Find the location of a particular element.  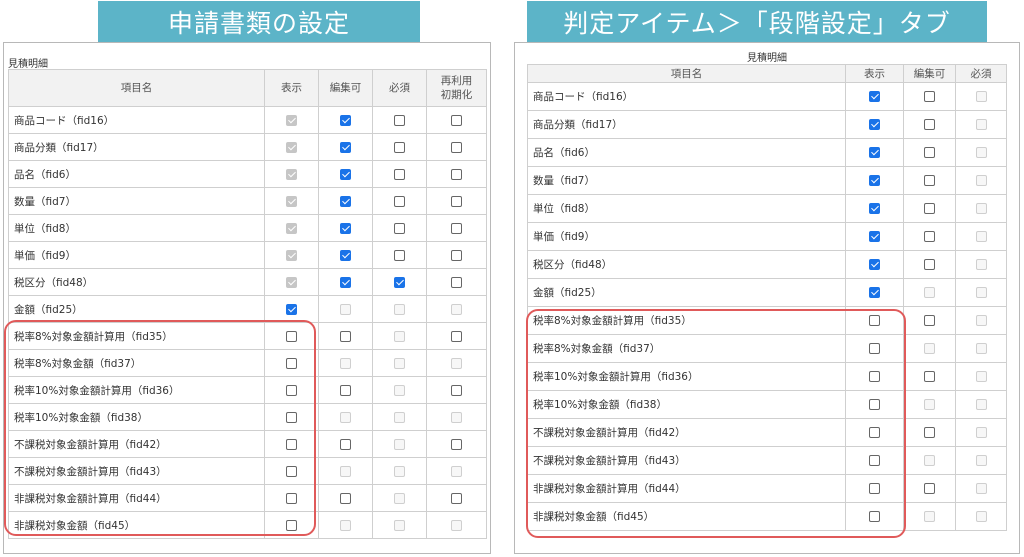

table-row: 商品分類（fid17） is located at coordinates (247, 147).